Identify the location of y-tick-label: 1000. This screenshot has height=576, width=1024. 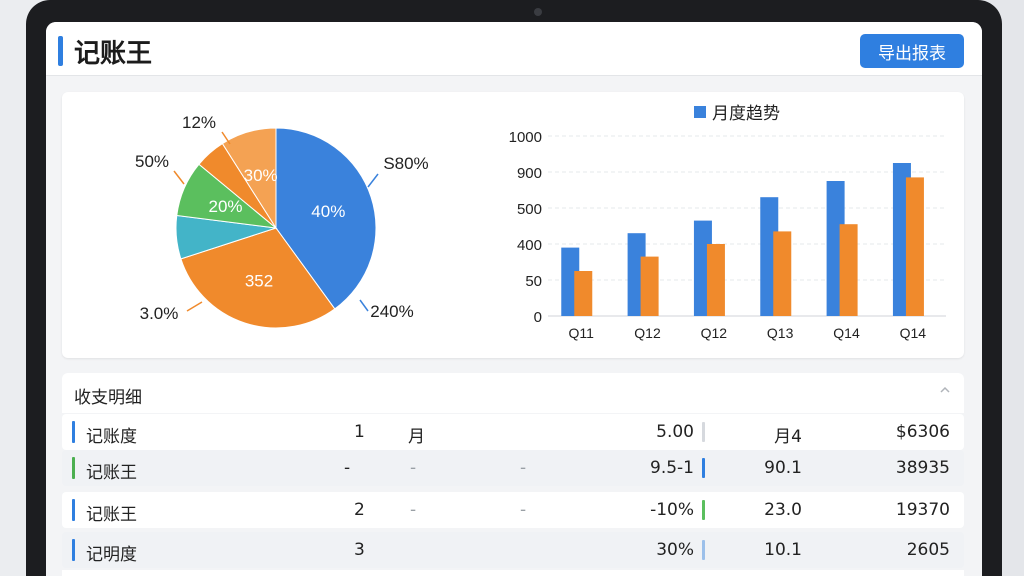
(525, 137).